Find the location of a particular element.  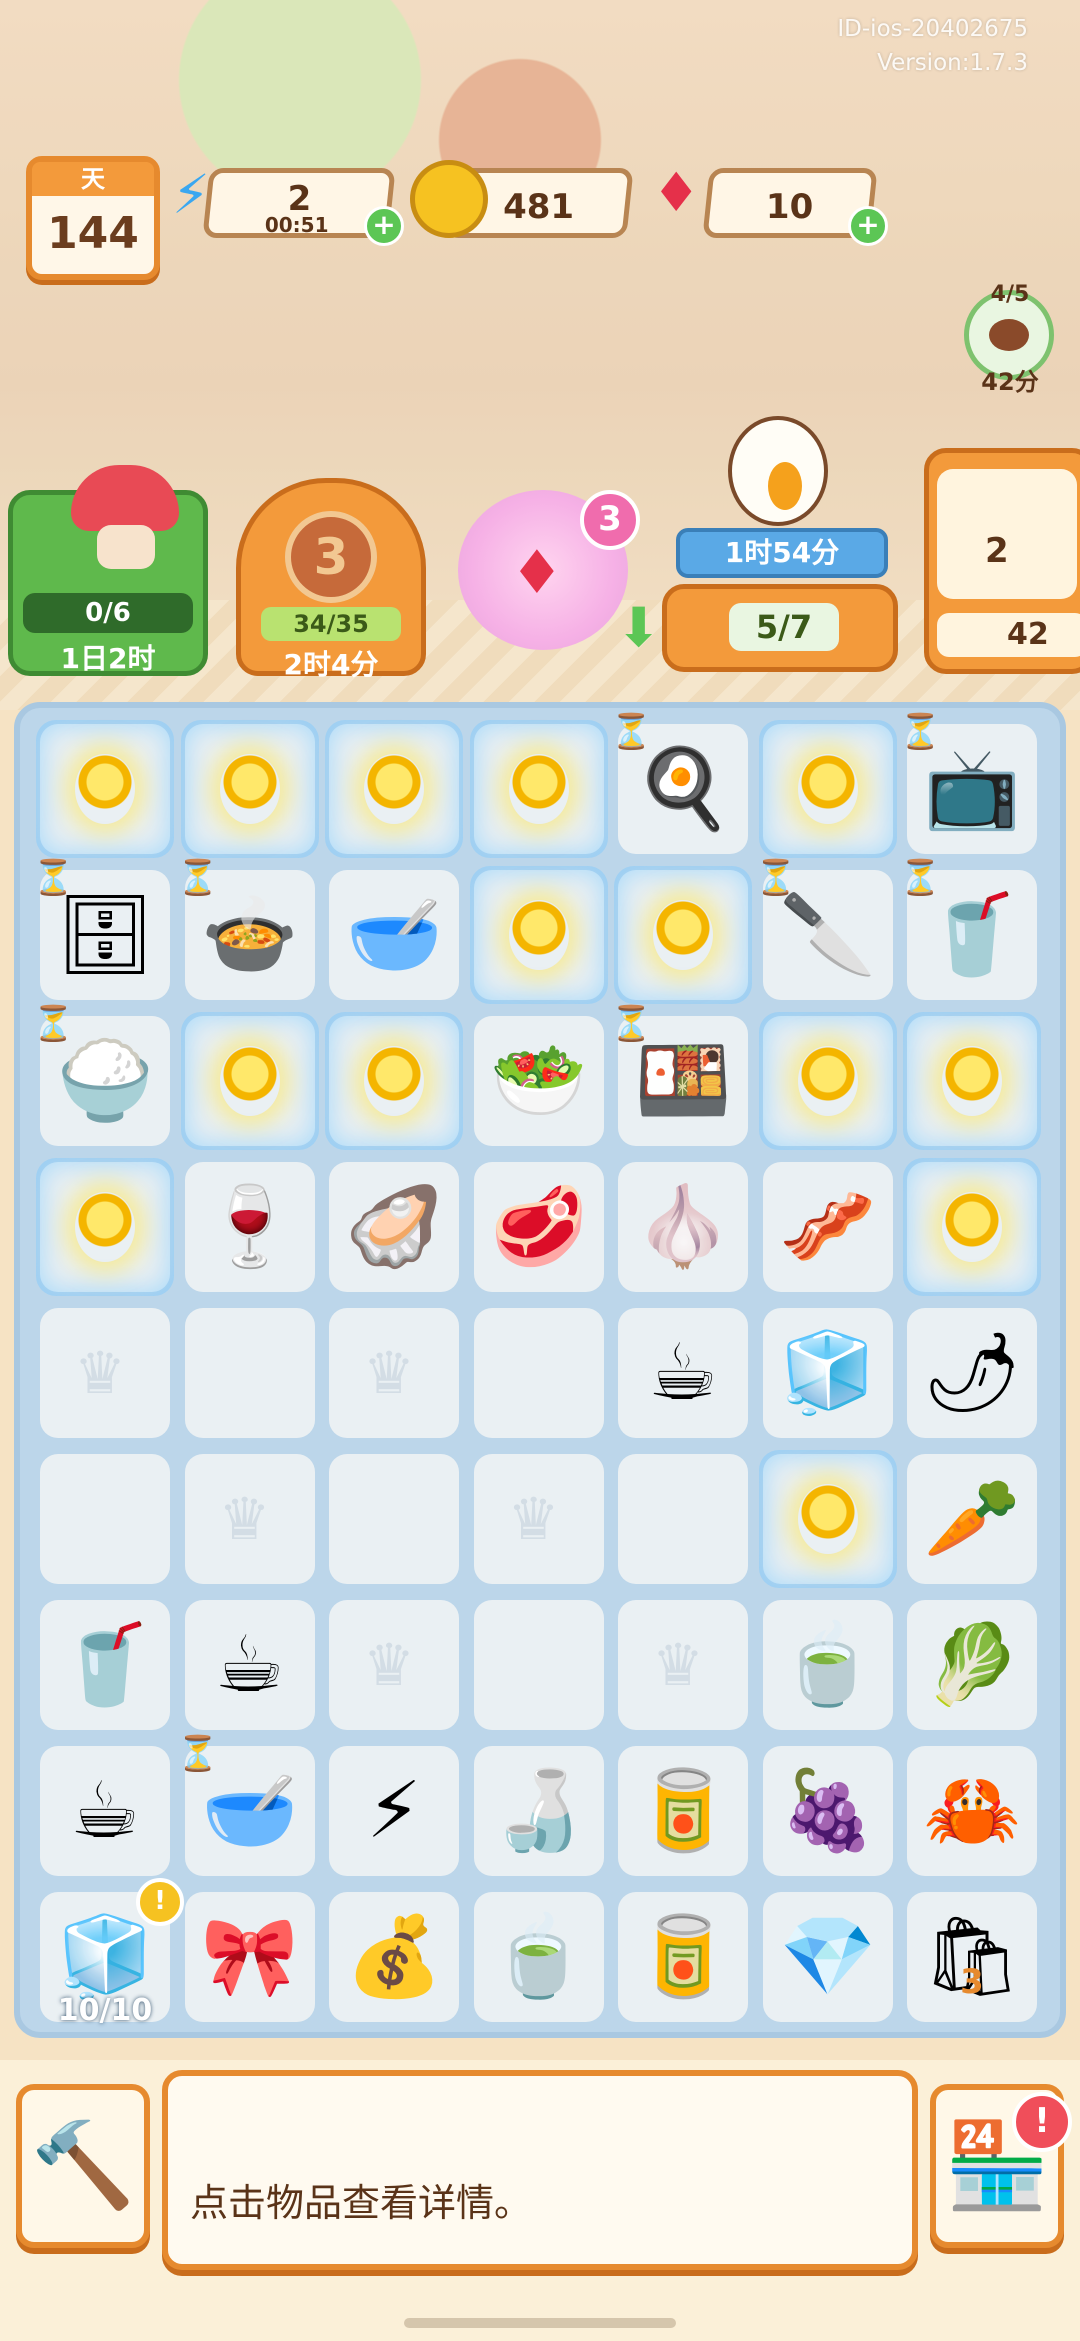

board-cell: 🧊 is located at coordinates (827, 1373).